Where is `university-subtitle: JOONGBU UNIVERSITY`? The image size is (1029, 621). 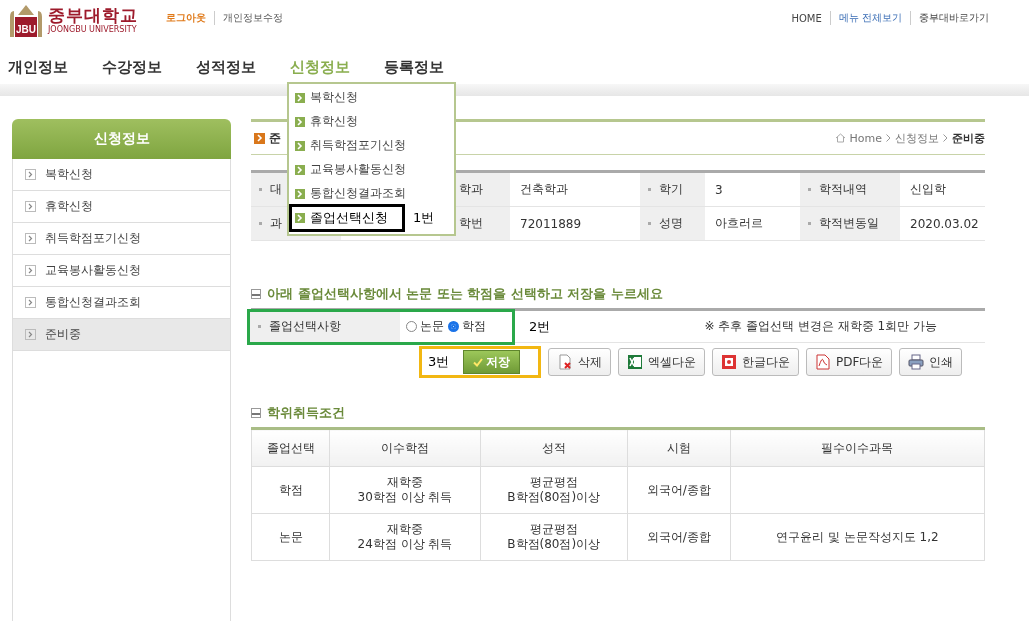
university-subtitle: JOONGBU UNIVERSITY is located at coordinates (93, 30).